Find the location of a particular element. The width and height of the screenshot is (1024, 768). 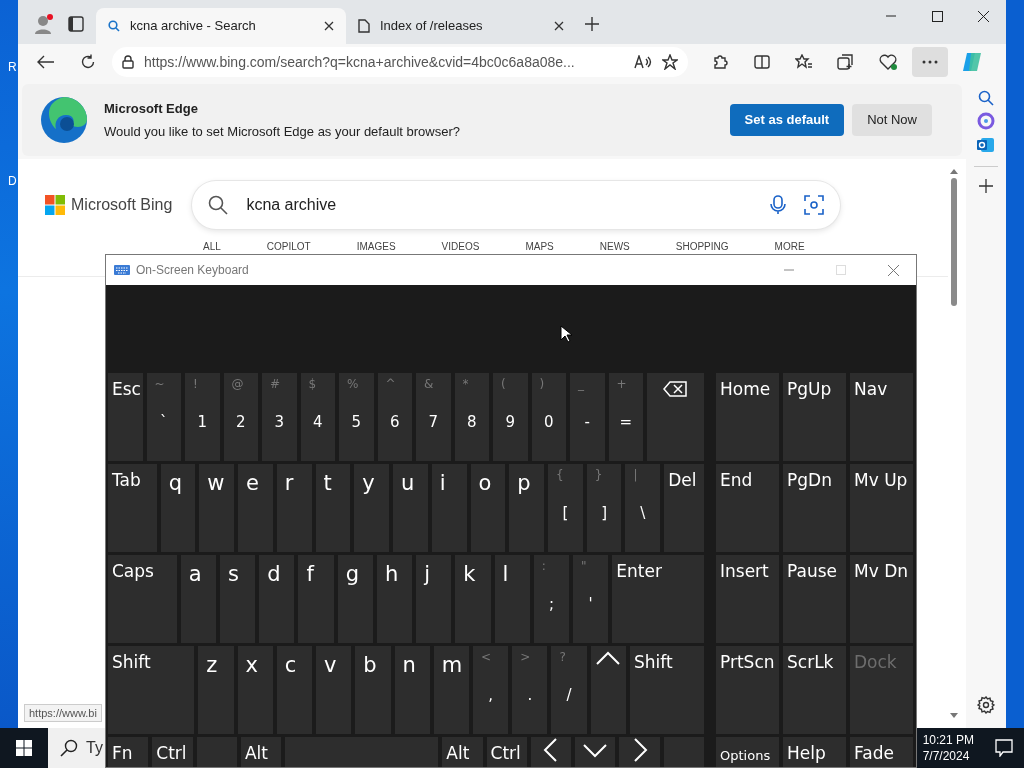

nav-tab: IMAGES is located at coordinates (376, 247).